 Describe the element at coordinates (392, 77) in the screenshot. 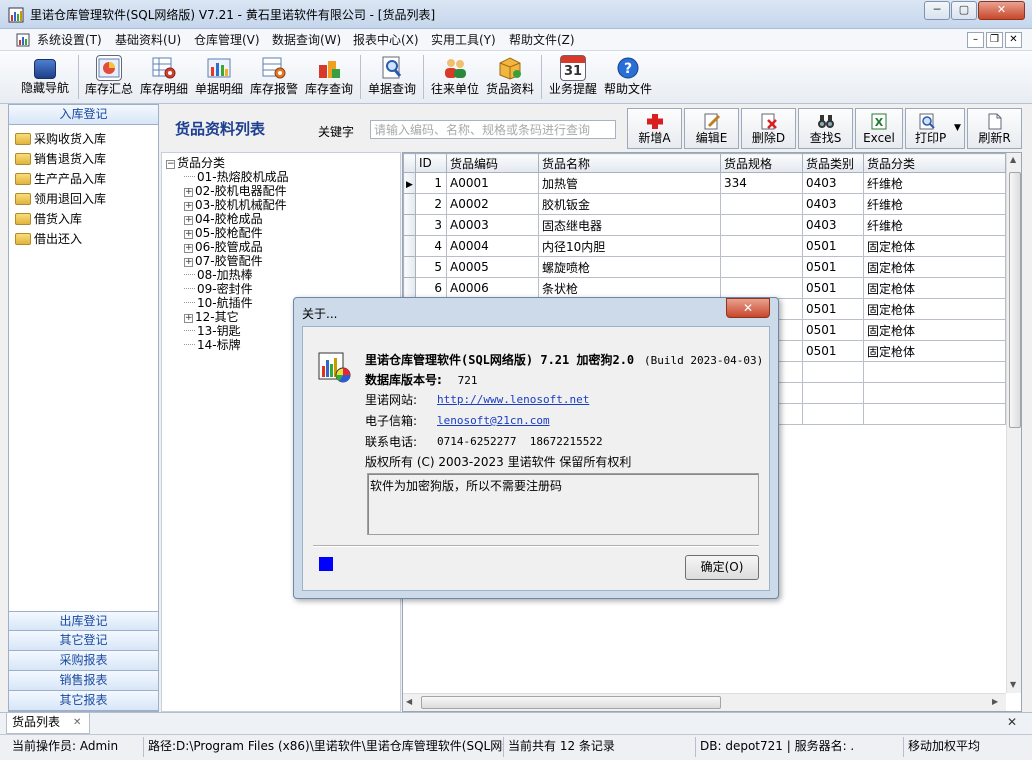

I see `toolbar-bill-query-button: 单据查询` at that location.